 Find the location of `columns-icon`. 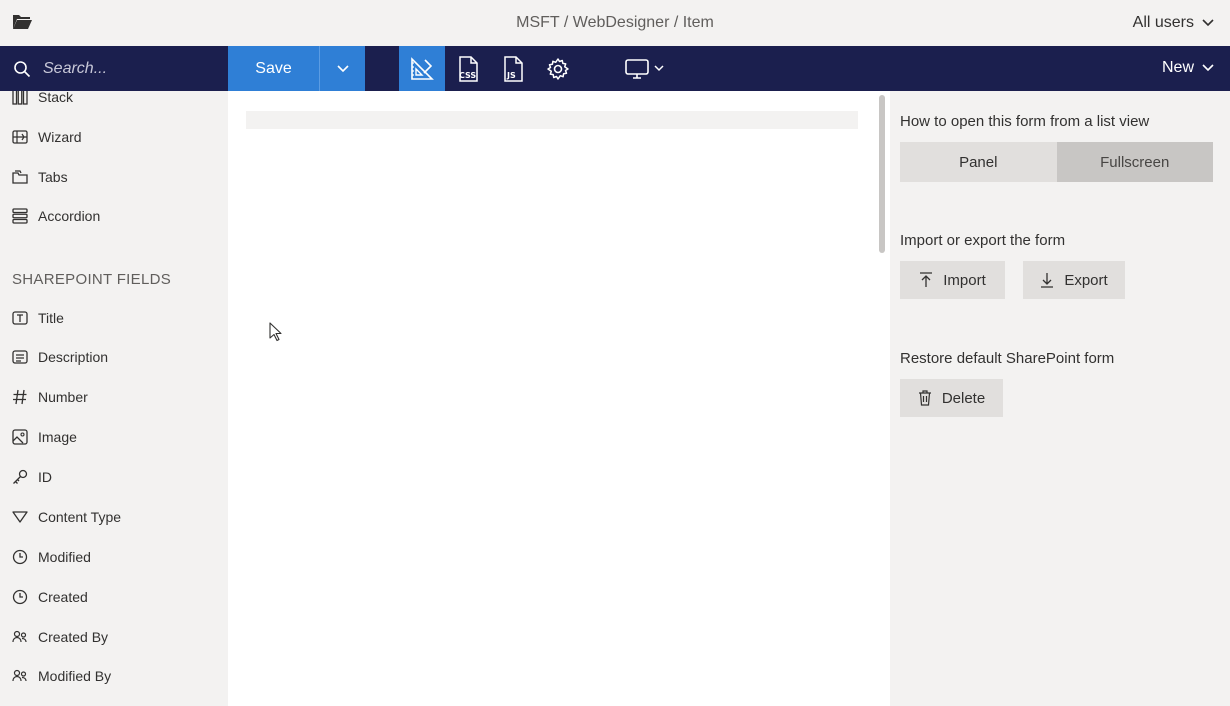

columns-icon is located at coordinates (20, 98).